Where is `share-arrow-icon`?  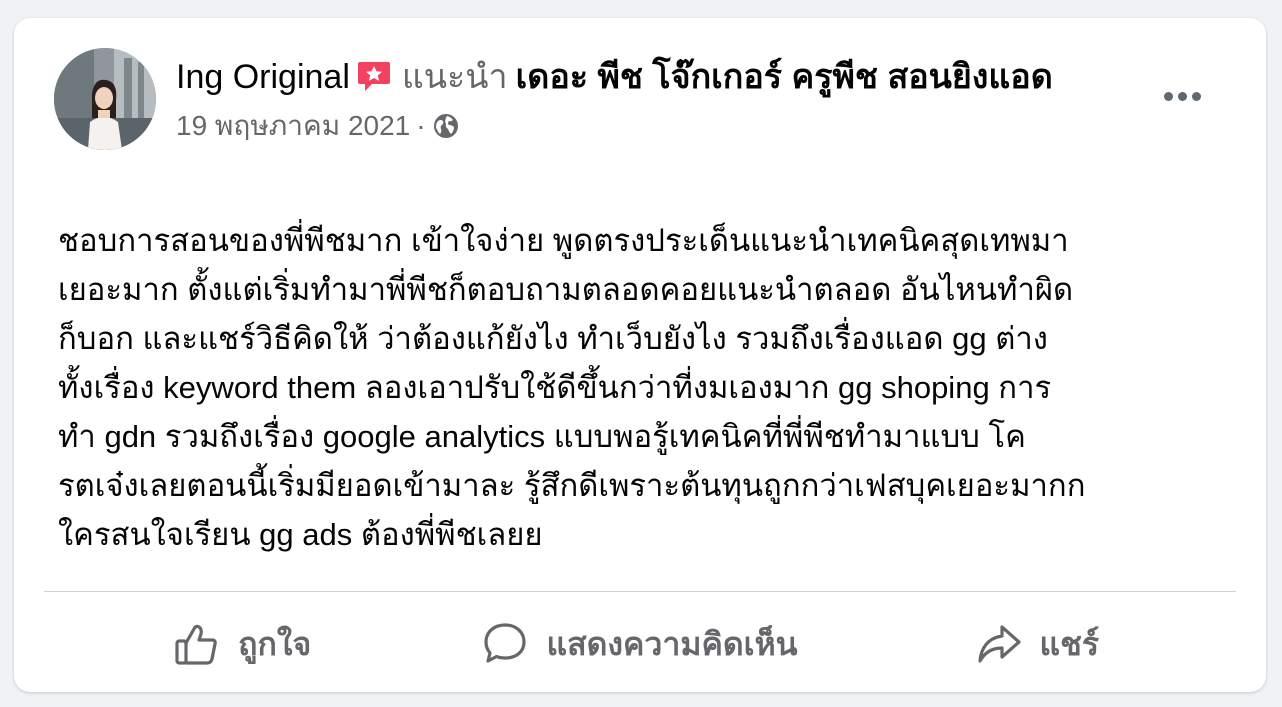
share-arrow-icon is located at coordinates (999, 644).